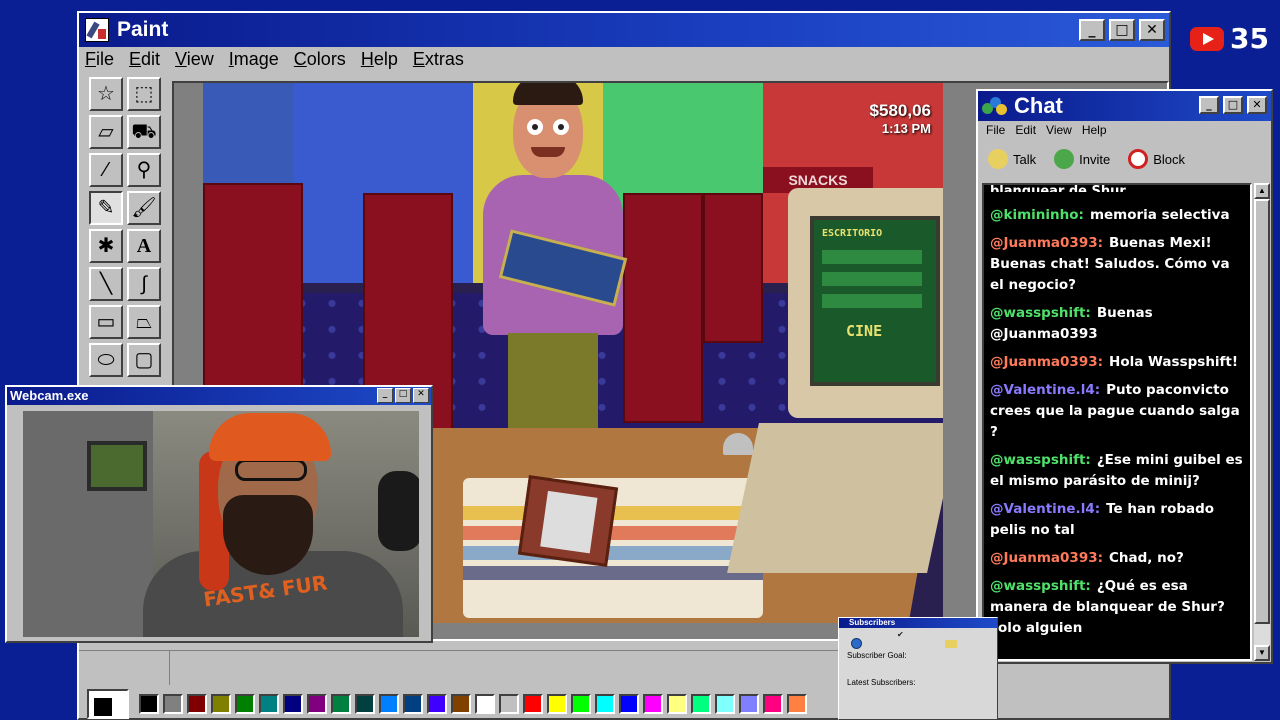 This screenshot has height=720, width=1280. Describe the element at coordinates (194, 61) in the screenshot. I see `menu-view: View` at that location.